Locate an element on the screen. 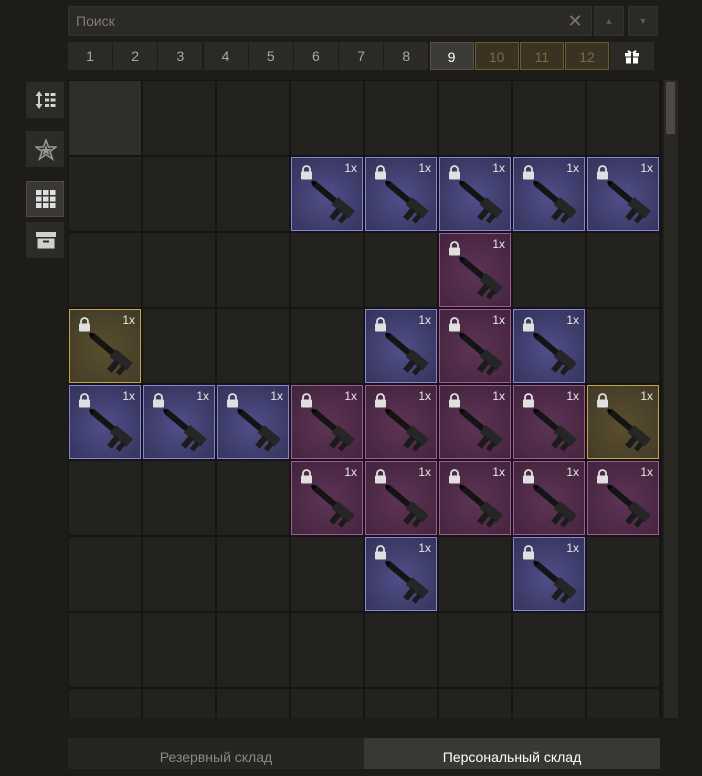  page-tab-9: 9 is located at coordinates (451, 56).